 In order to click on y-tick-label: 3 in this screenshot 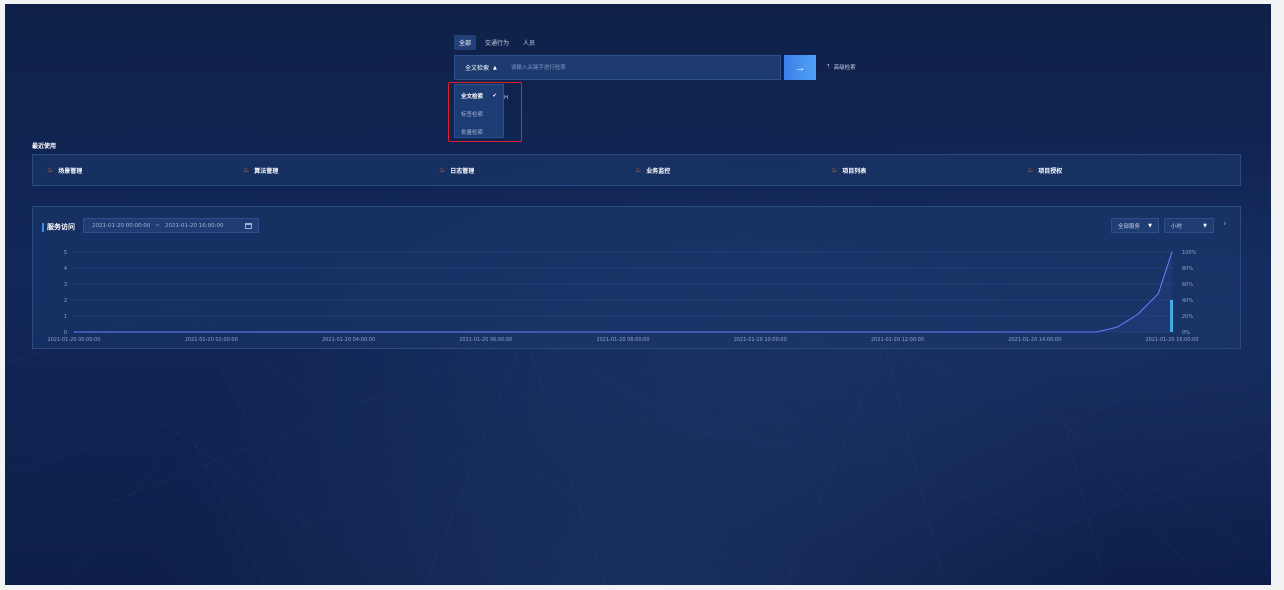, I will do `click(65, 285)`.